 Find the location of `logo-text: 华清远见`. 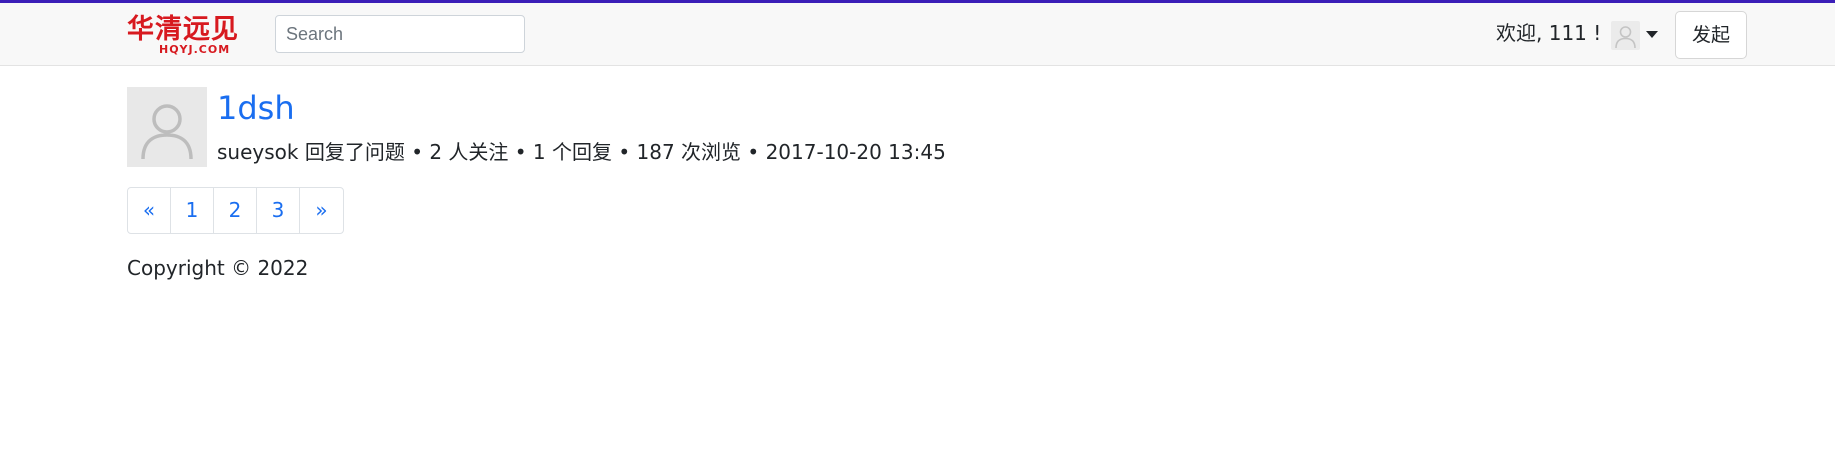

logo-text: 华清远见 is located at coordinates (183, 29).